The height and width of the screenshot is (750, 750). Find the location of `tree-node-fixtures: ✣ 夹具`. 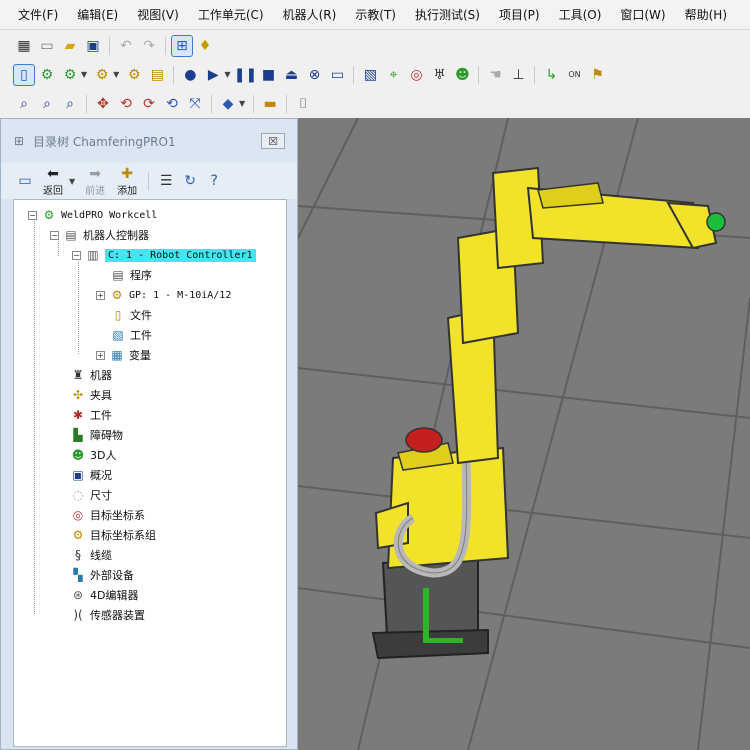

tree-node-fixtures: ✣ 夹具 is located at coordinates (91, 395).